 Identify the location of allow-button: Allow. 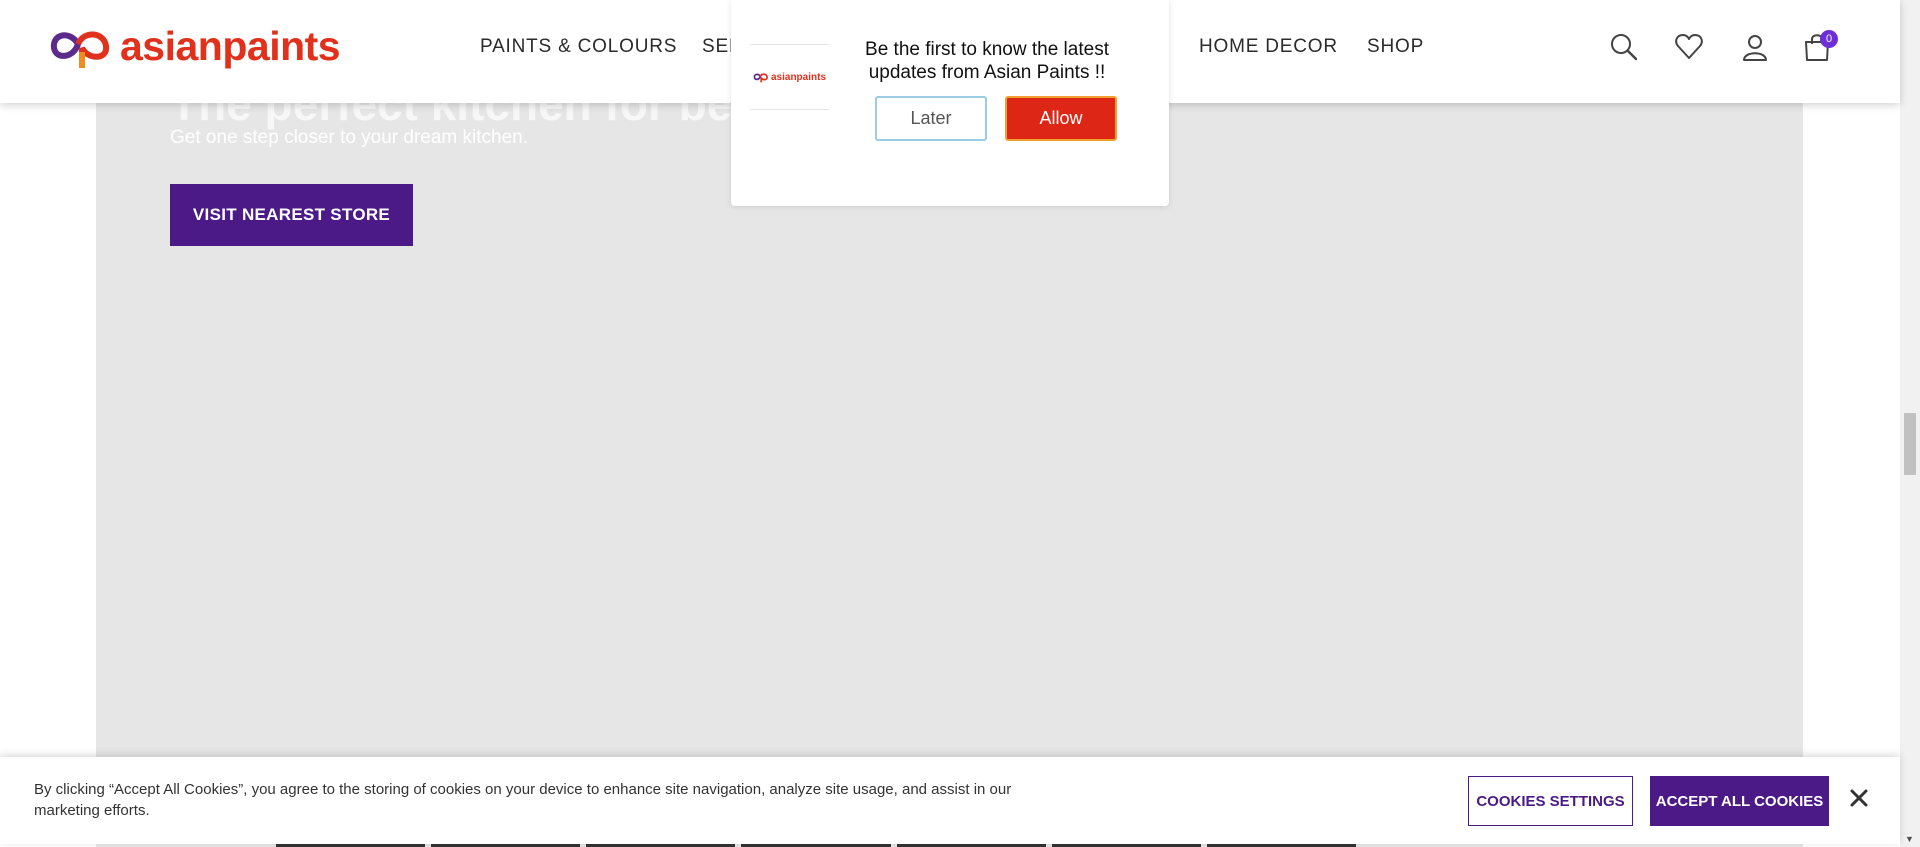
(1061, 118).